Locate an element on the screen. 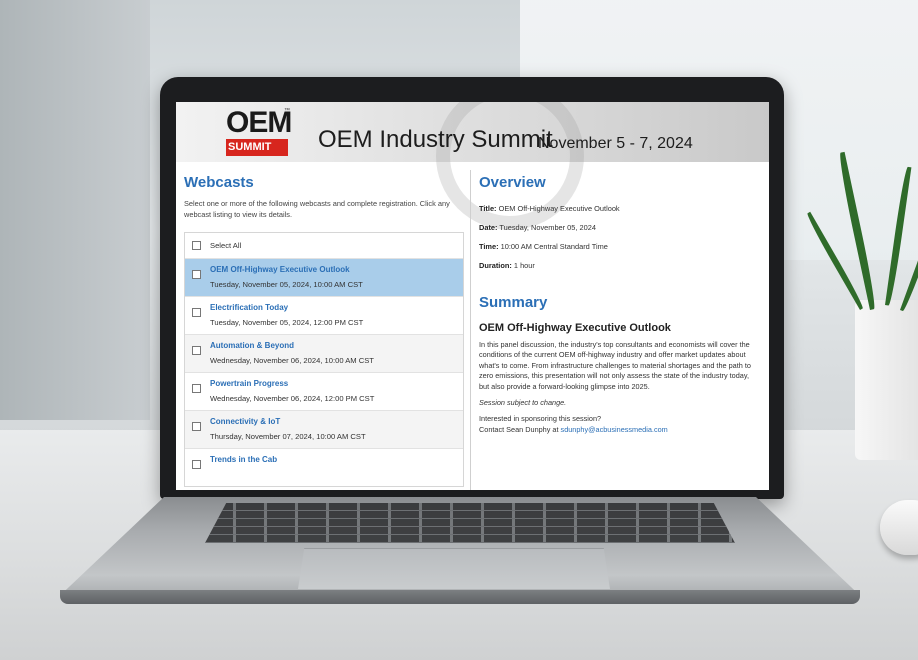 This screenshot has width=918, height=660. overview-title: Title: OEM Off-Highway Executive Outlook is located at coordinates (620, 208).